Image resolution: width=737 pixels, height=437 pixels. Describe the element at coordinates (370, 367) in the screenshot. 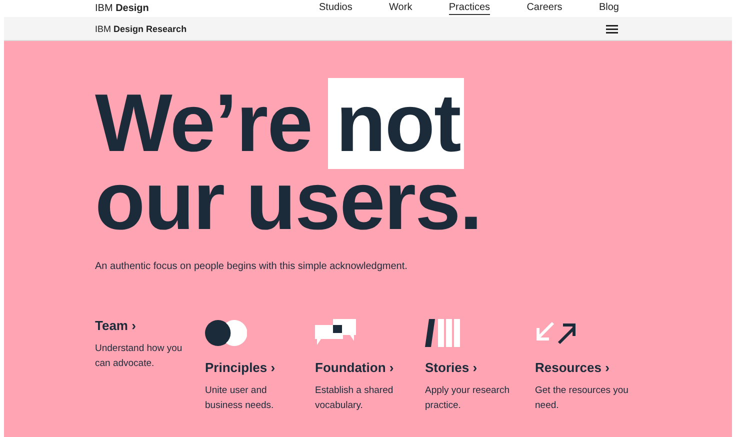

I see `card-link: Foundation ›` at that location.